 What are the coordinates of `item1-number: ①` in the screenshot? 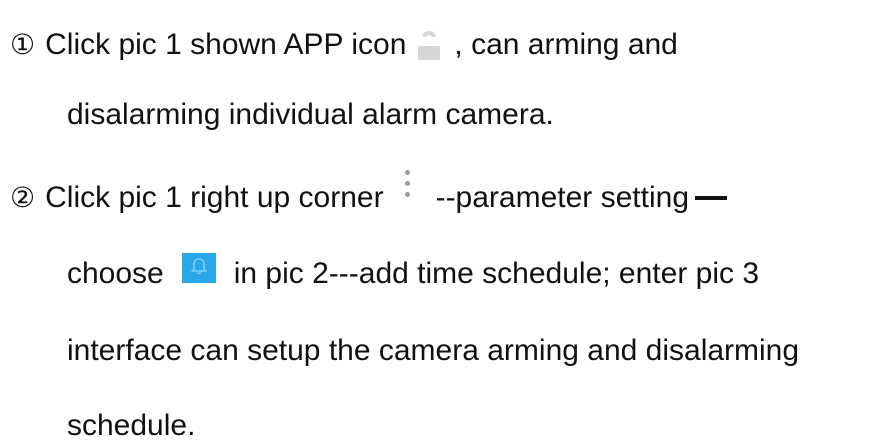 It's located at (23, 44).